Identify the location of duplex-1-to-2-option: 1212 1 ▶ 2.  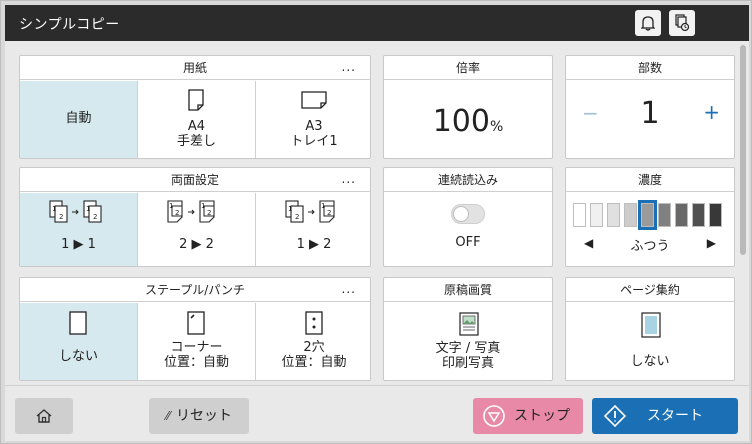
(314, 229).